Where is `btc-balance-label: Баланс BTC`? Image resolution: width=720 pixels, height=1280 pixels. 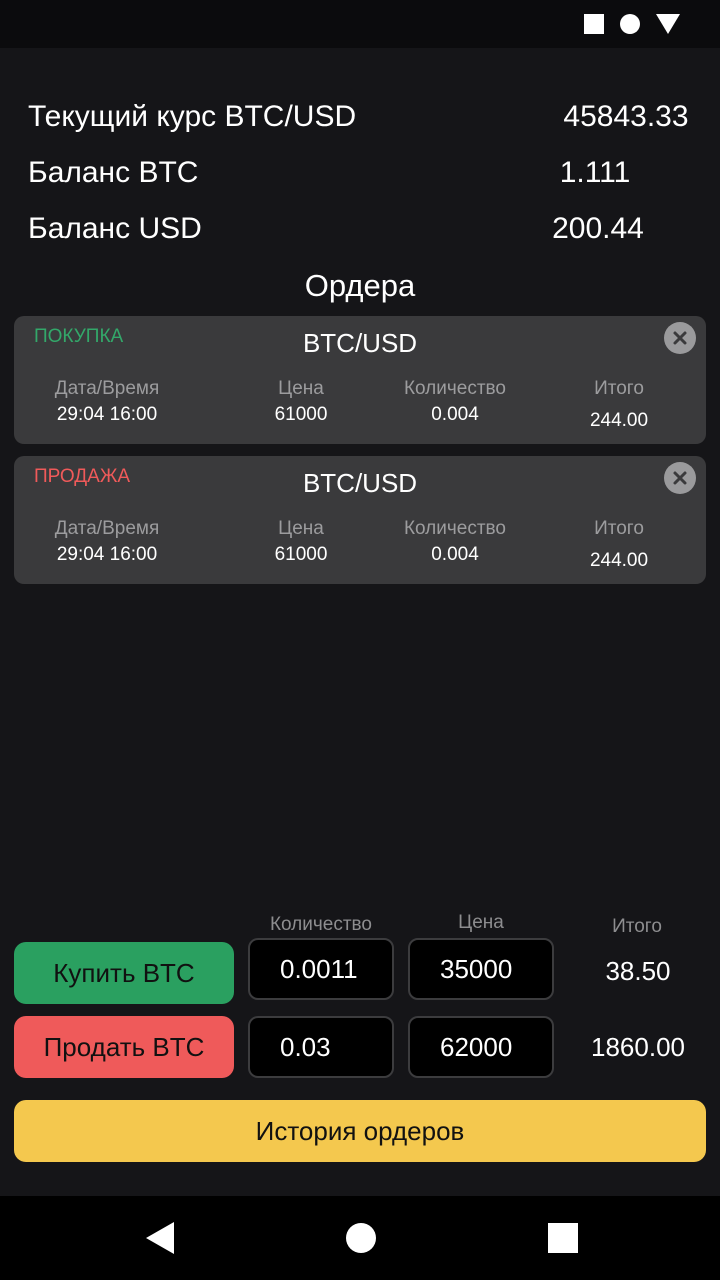 btc-balance-label: Баланс BTC is located at coordinates (113, 172).